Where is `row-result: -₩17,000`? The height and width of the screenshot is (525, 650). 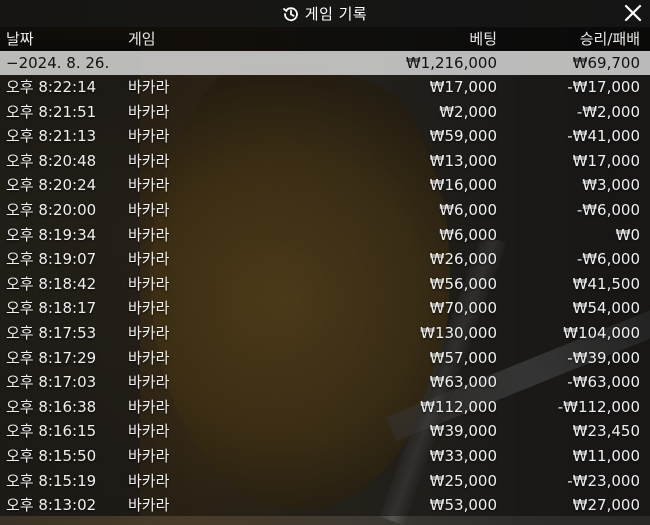 row-result: -₩17,000 is located at coordinates (603, 87).